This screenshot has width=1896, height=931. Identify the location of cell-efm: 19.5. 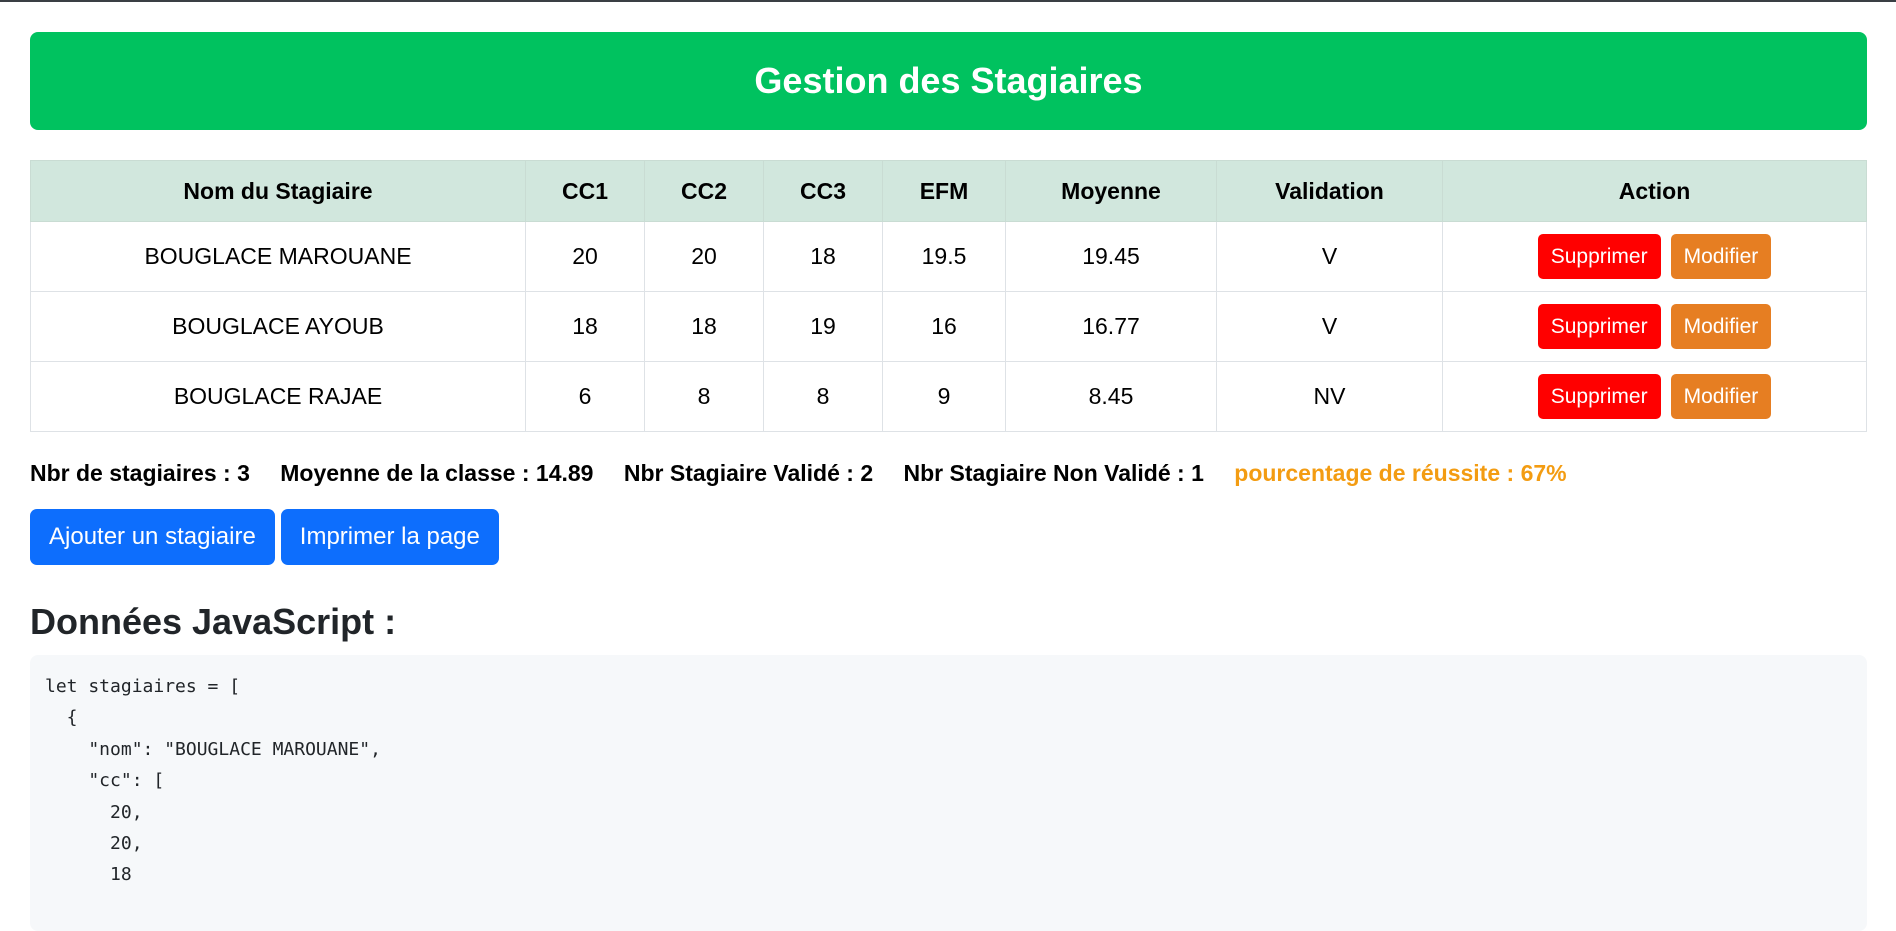
(944, 256).